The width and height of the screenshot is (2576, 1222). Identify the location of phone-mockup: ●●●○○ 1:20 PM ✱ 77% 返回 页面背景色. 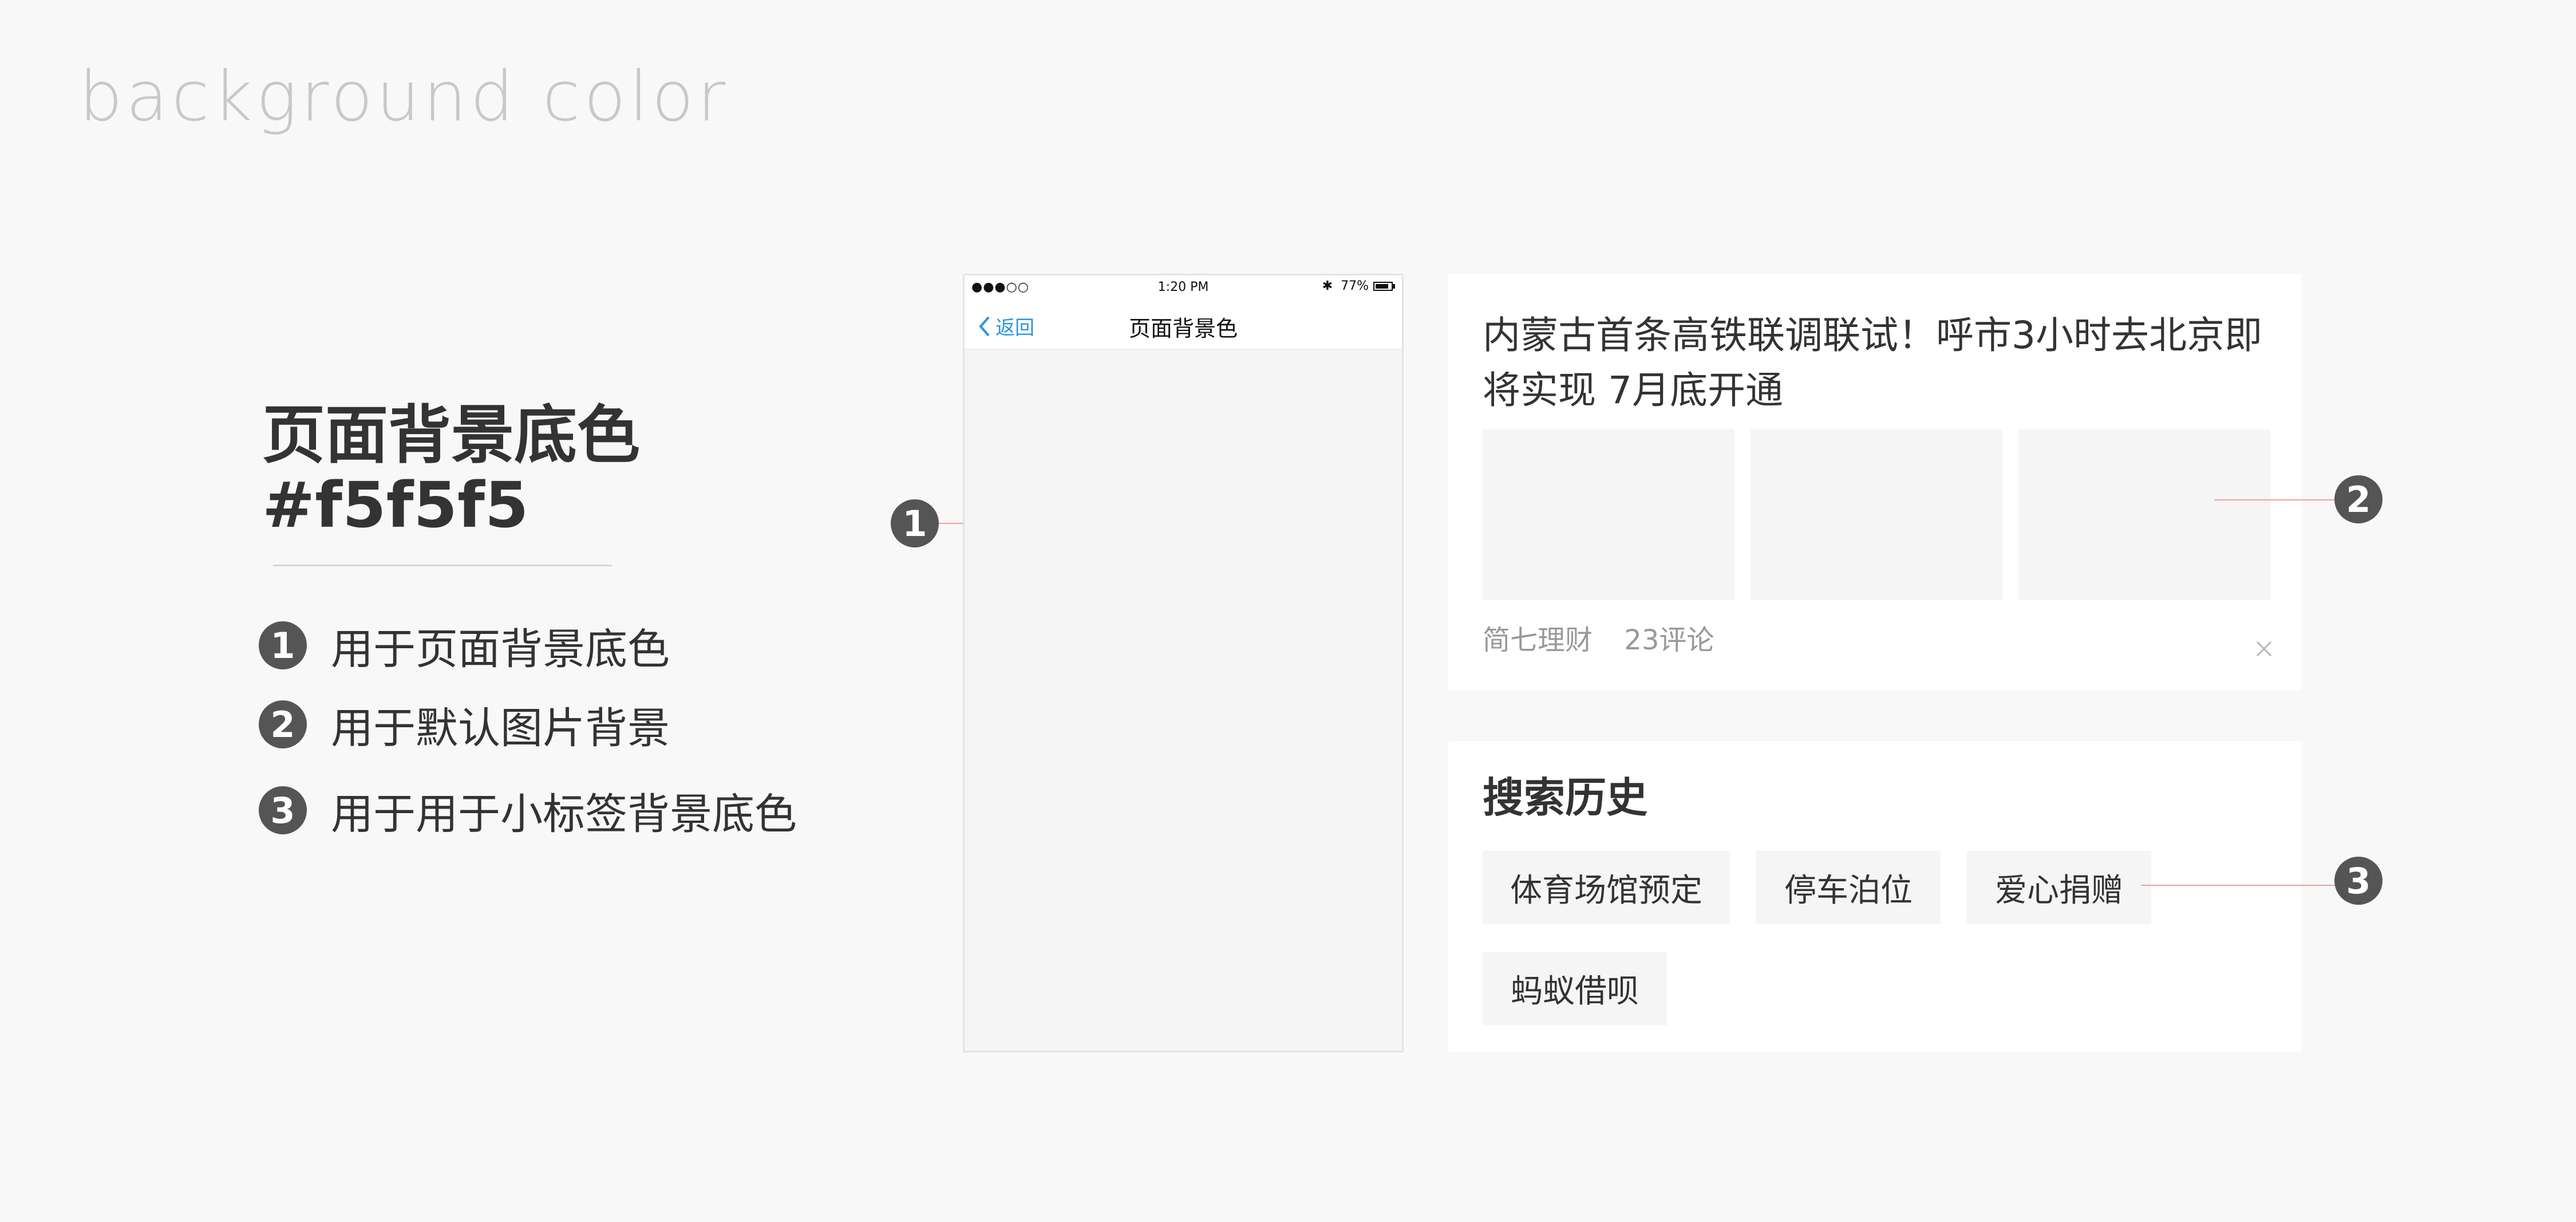
(1183, 663).